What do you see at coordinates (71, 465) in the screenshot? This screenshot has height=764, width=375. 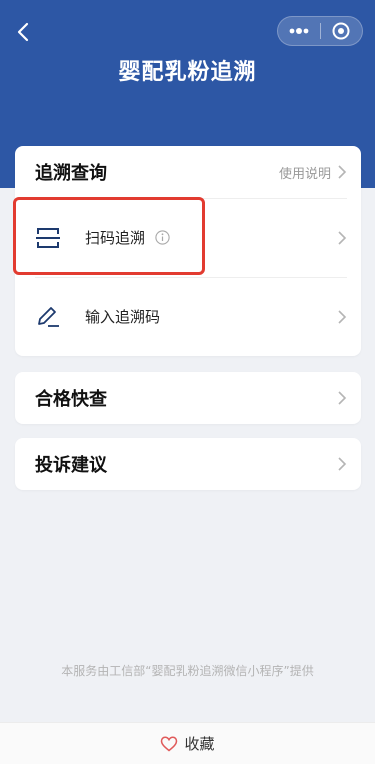 I see `complaint-title: 投诉建议` at bounding box center [71, 465].